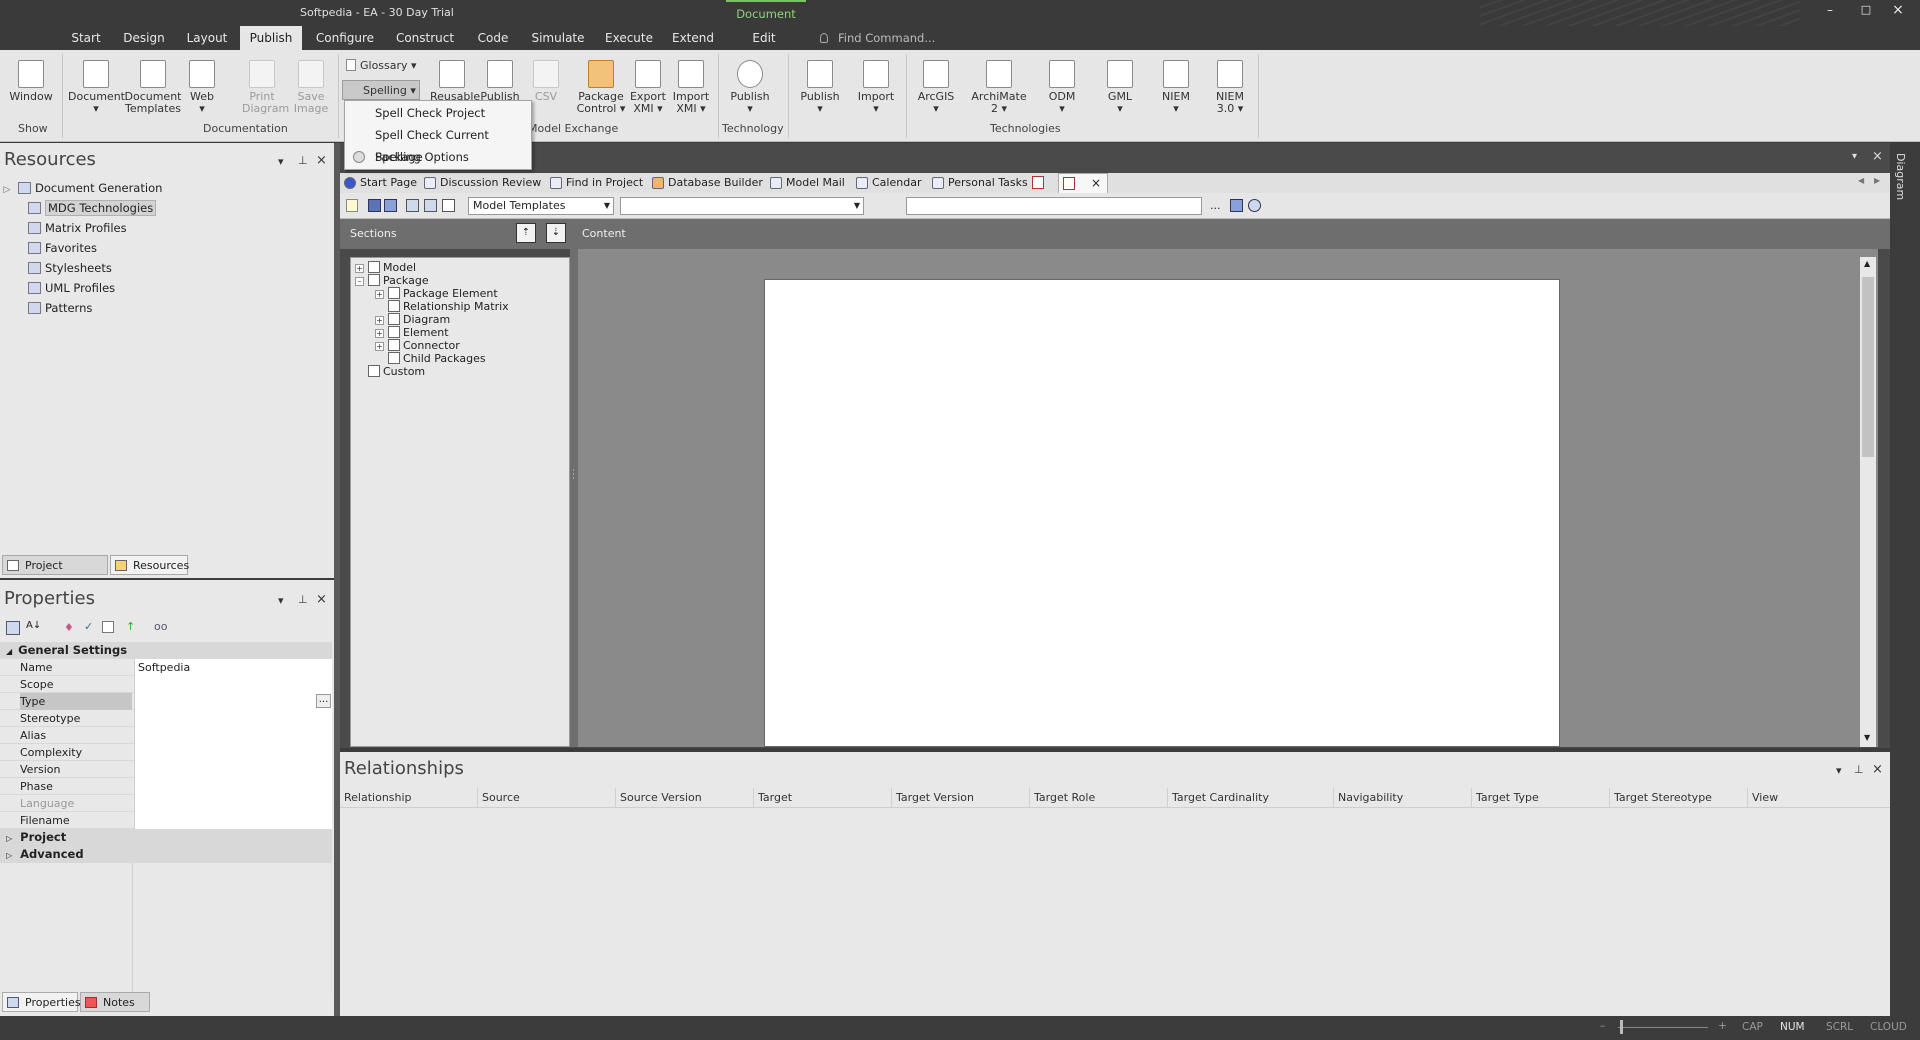  What do you see at coordinates (202, 87) in the screenshot?
I see `web-button: Web ▾` at bounding box center [202, 87].